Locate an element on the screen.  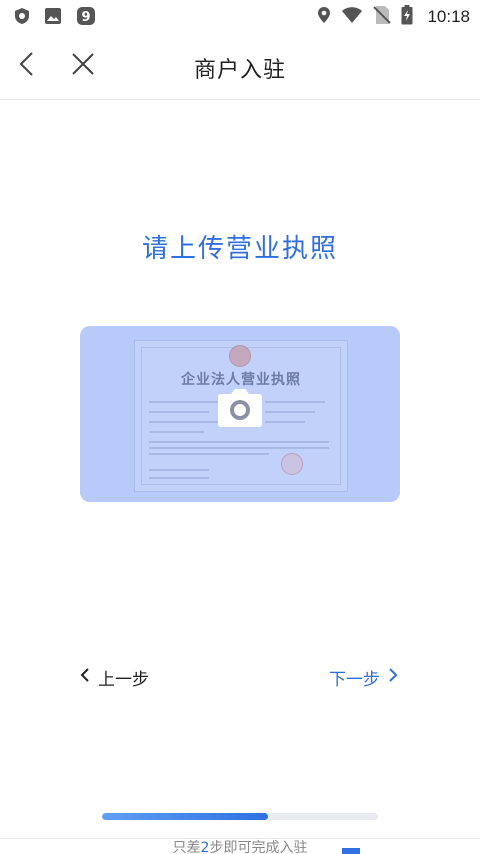
previous-step-button: 上一步 is located at coordinates (114, 677).